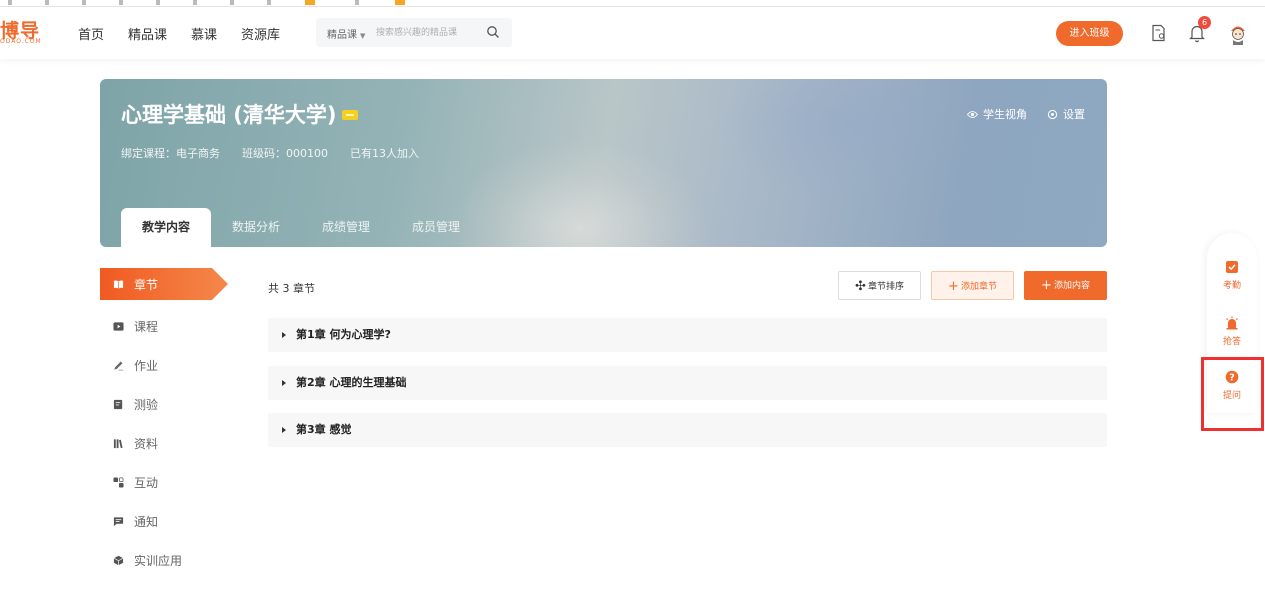 This screenshot has width=1265, height=589. Describe the element at coordinates (1052, 114) in the screenshot. I see `gear-icon` at that location.